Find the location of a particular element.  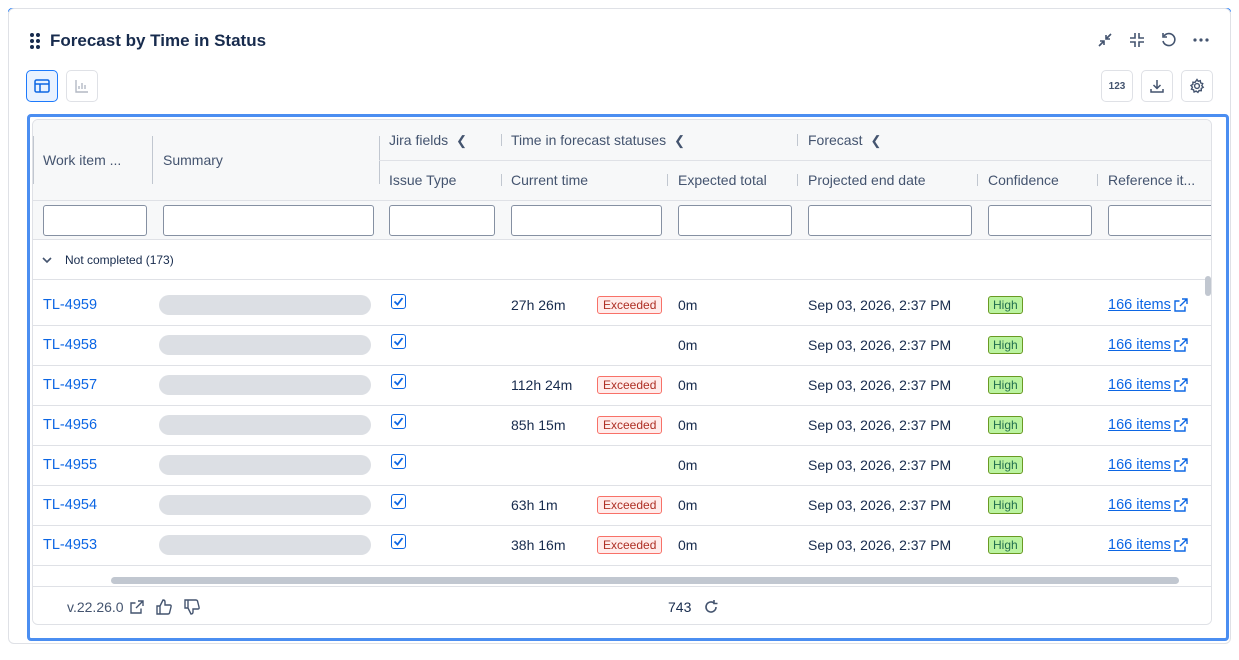

filter-input-current-time is located at coordinates (586, 220).